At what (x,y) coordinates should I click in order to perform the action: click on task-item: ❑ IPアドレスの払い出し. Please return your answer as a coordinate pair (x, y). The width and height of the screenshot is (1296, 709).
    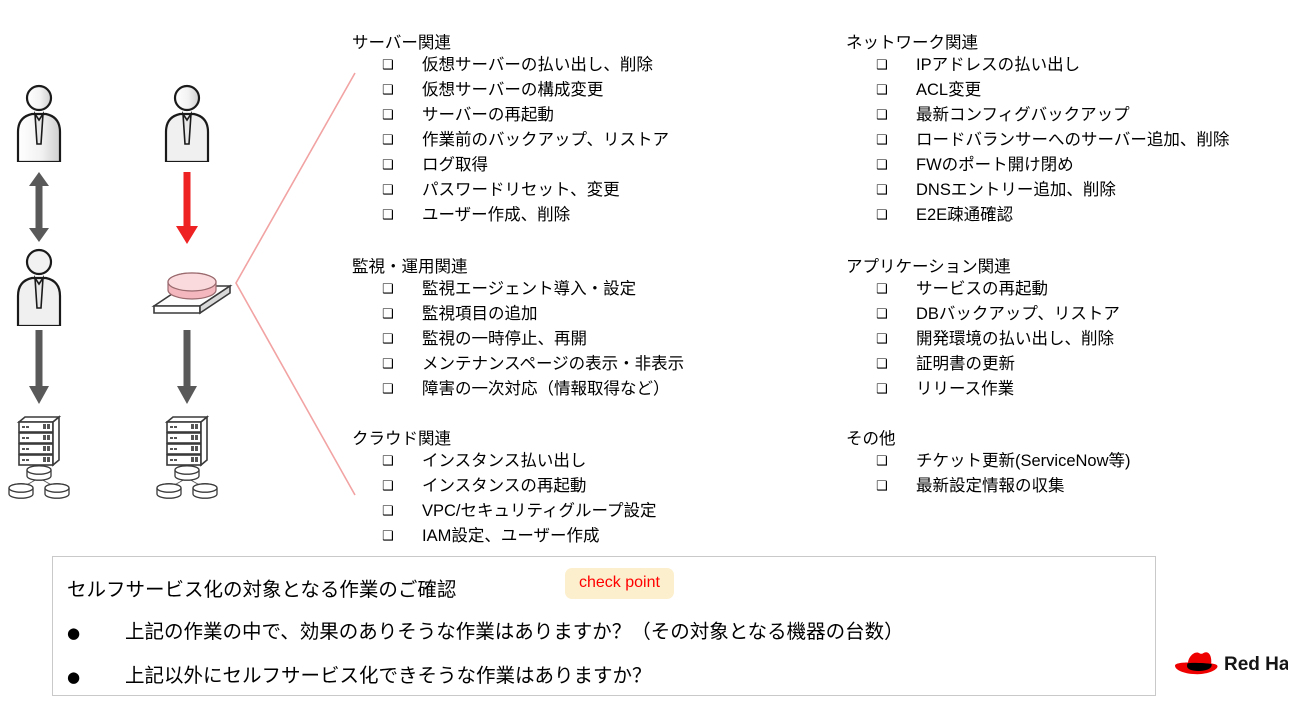
    Looking at the image, I should click on (1052, 65).